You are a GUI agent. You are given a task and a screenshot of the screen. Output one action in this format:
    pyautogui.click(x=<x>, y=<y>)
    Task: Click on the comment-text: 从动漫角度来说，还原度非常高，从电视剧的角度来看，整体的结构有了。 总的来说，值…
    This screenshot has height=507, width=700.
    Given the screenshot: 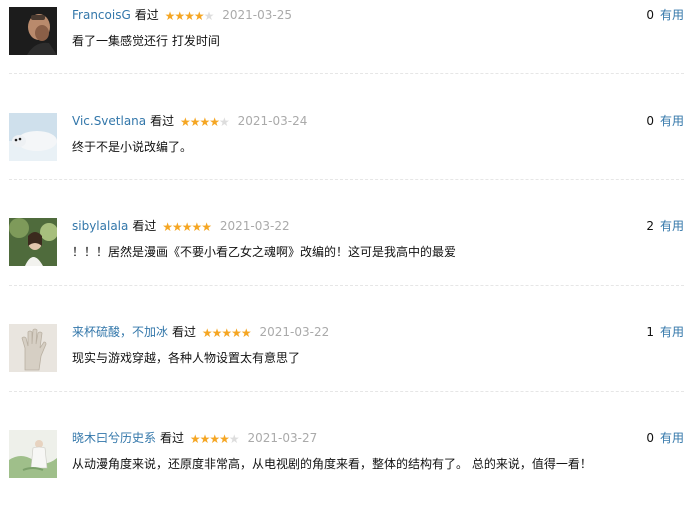 What is the action you would take?
    pyautogui.click(x=332, y=464)
    